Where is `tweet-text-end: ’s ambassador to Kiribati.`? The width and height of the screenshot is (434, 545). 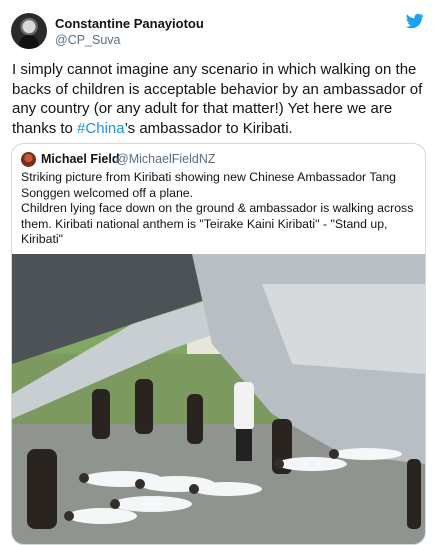
tweet-text-end: ’s ambassador to Kiribati. is located at coordinates (208, 128).